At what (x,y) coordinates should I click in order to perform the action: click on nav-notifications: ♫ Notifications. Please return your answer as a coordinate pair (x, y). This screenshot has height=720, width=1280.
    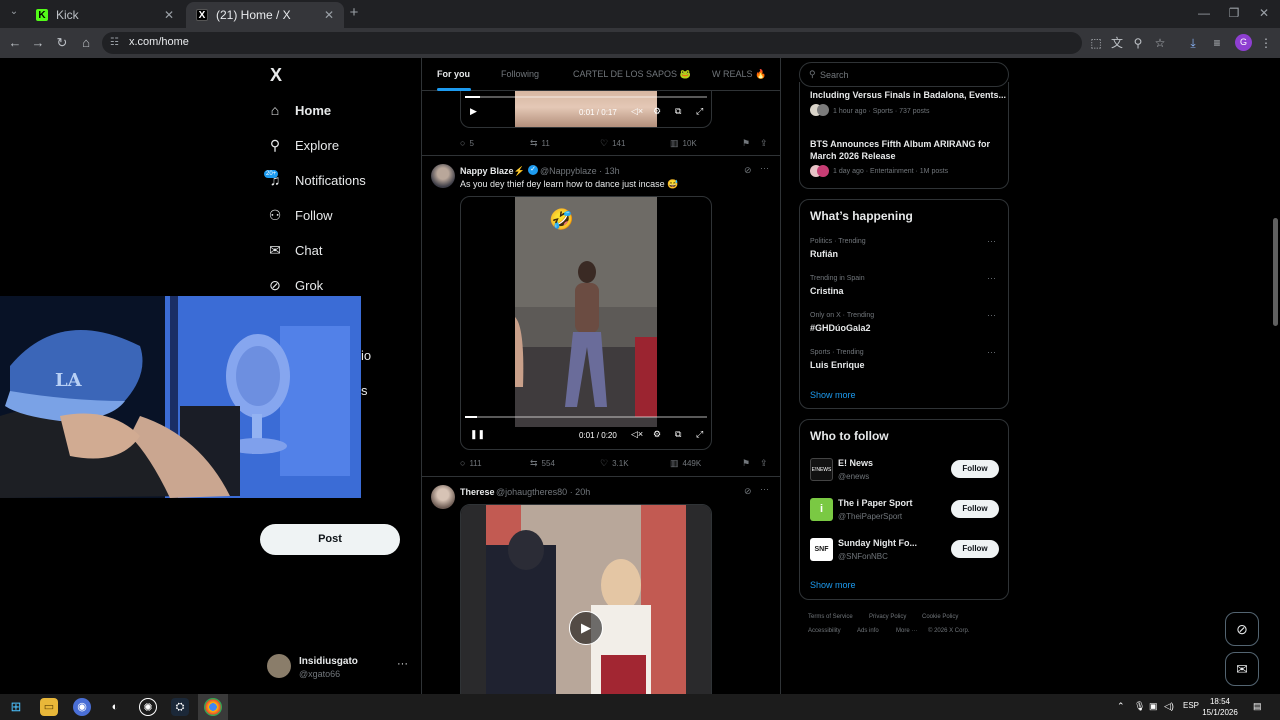
    Looking at the image, I should click on (316, 180).